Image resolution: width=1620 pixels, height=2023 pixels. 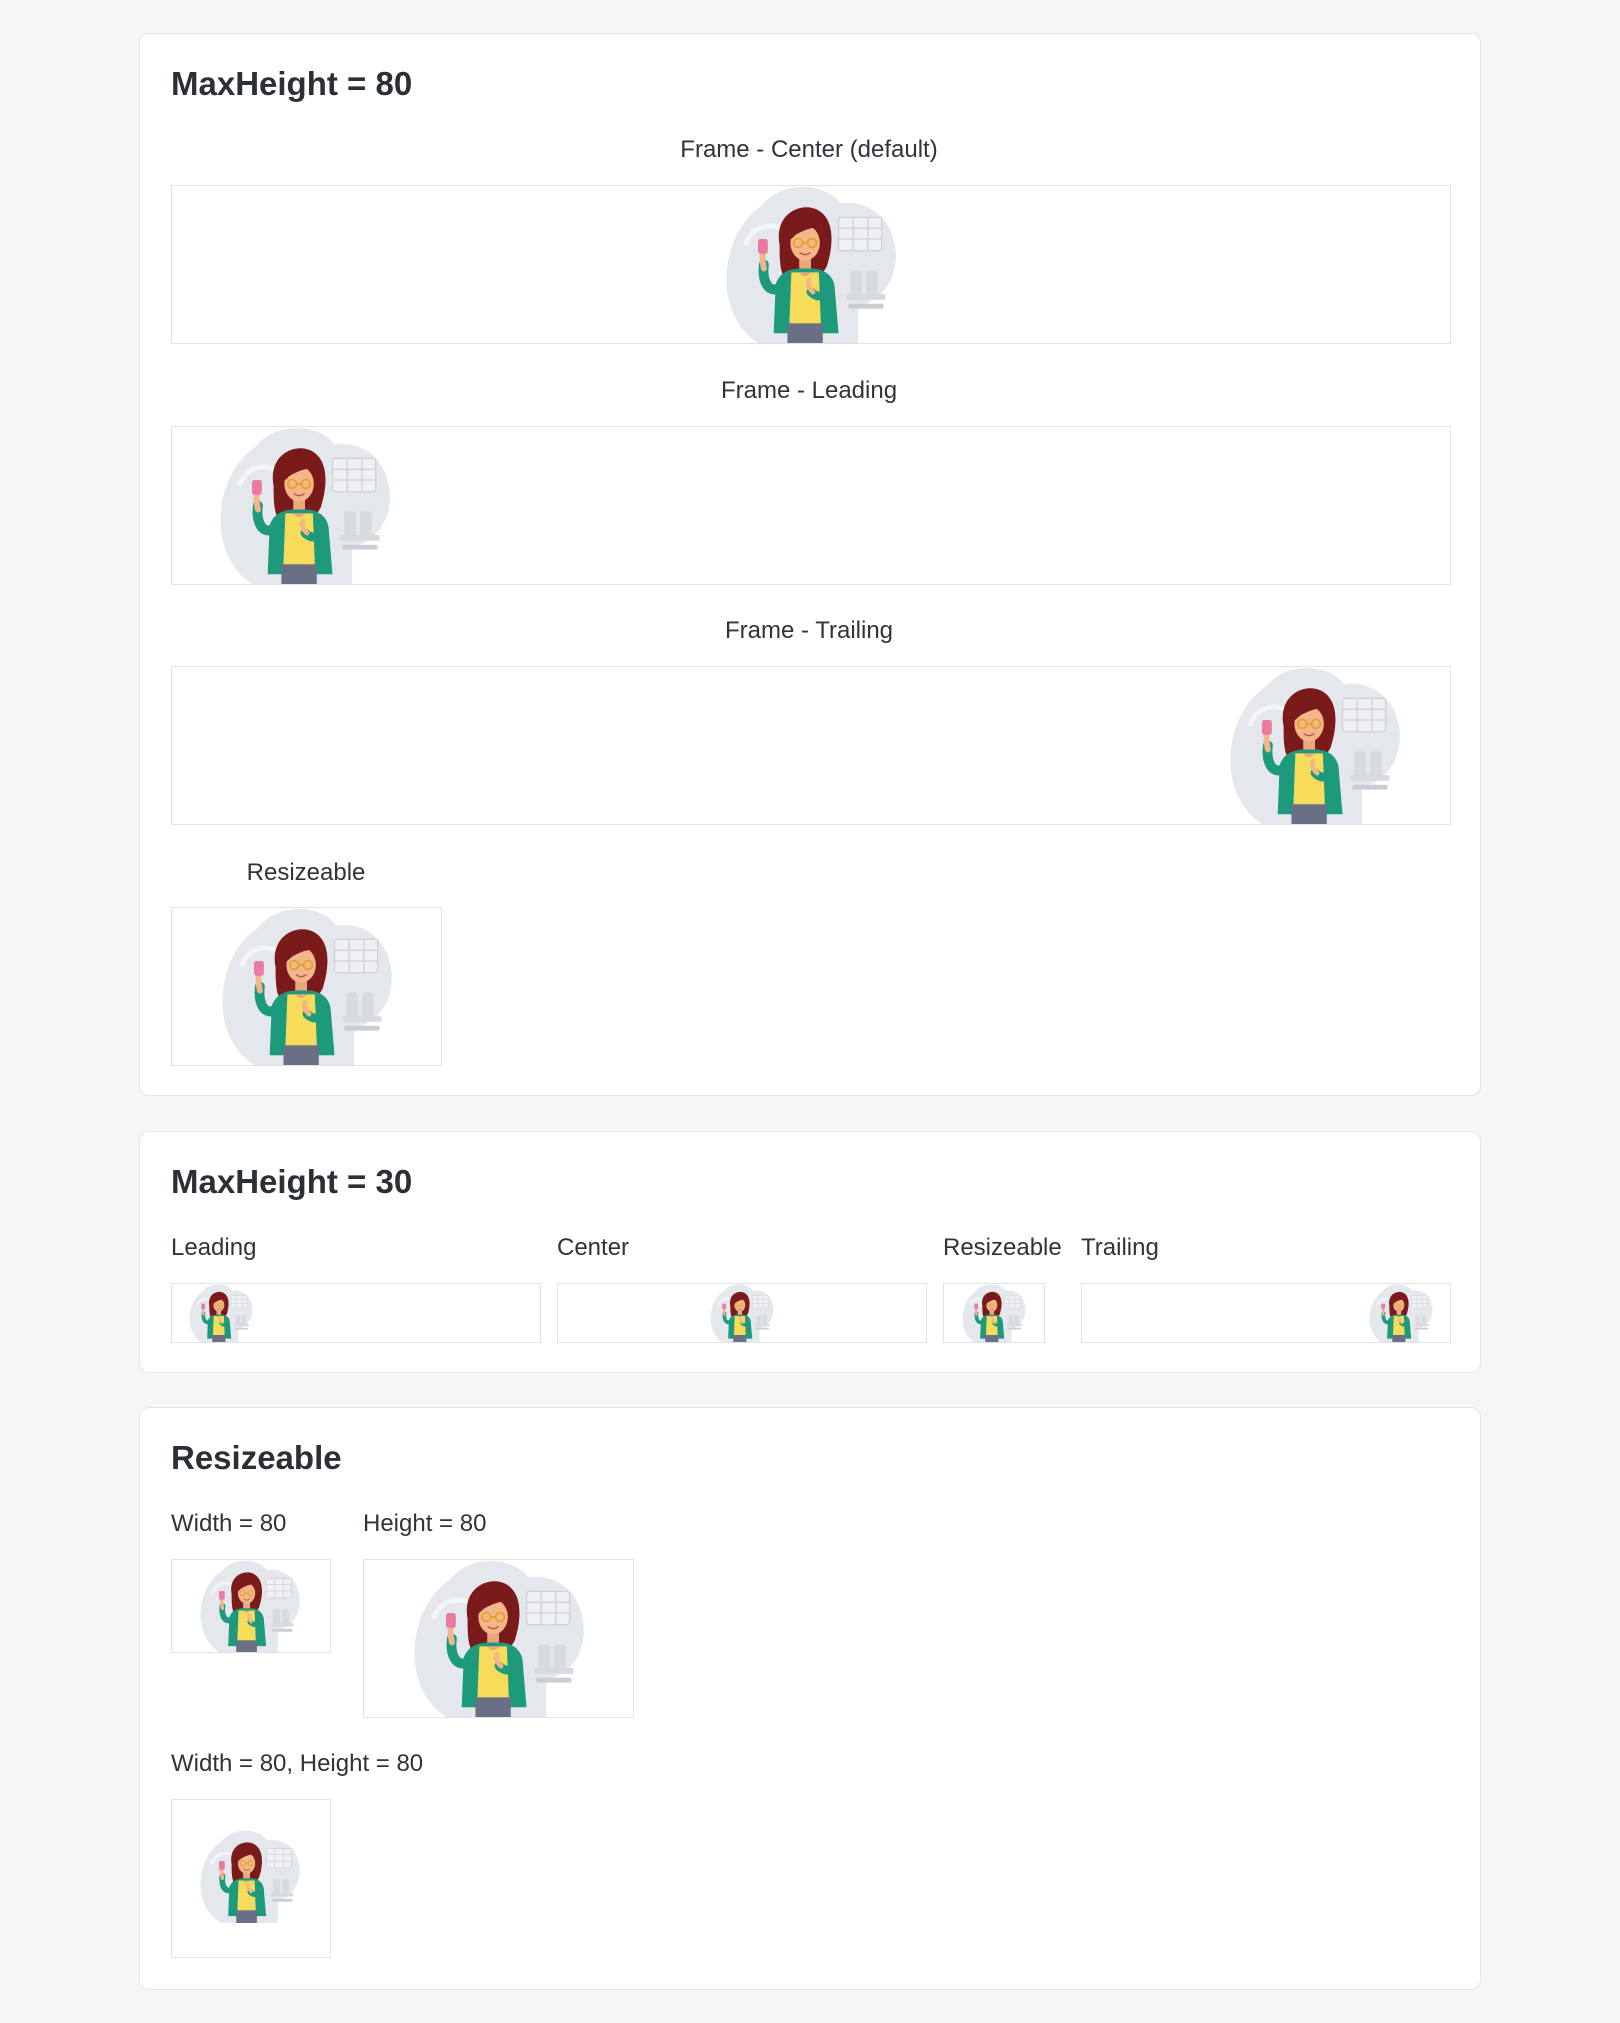 What do you see at coordinates (809, 630) in the screenshot?
I see `frame-trailing-label: Frame - Trailing` at bounding box center [809, 630].